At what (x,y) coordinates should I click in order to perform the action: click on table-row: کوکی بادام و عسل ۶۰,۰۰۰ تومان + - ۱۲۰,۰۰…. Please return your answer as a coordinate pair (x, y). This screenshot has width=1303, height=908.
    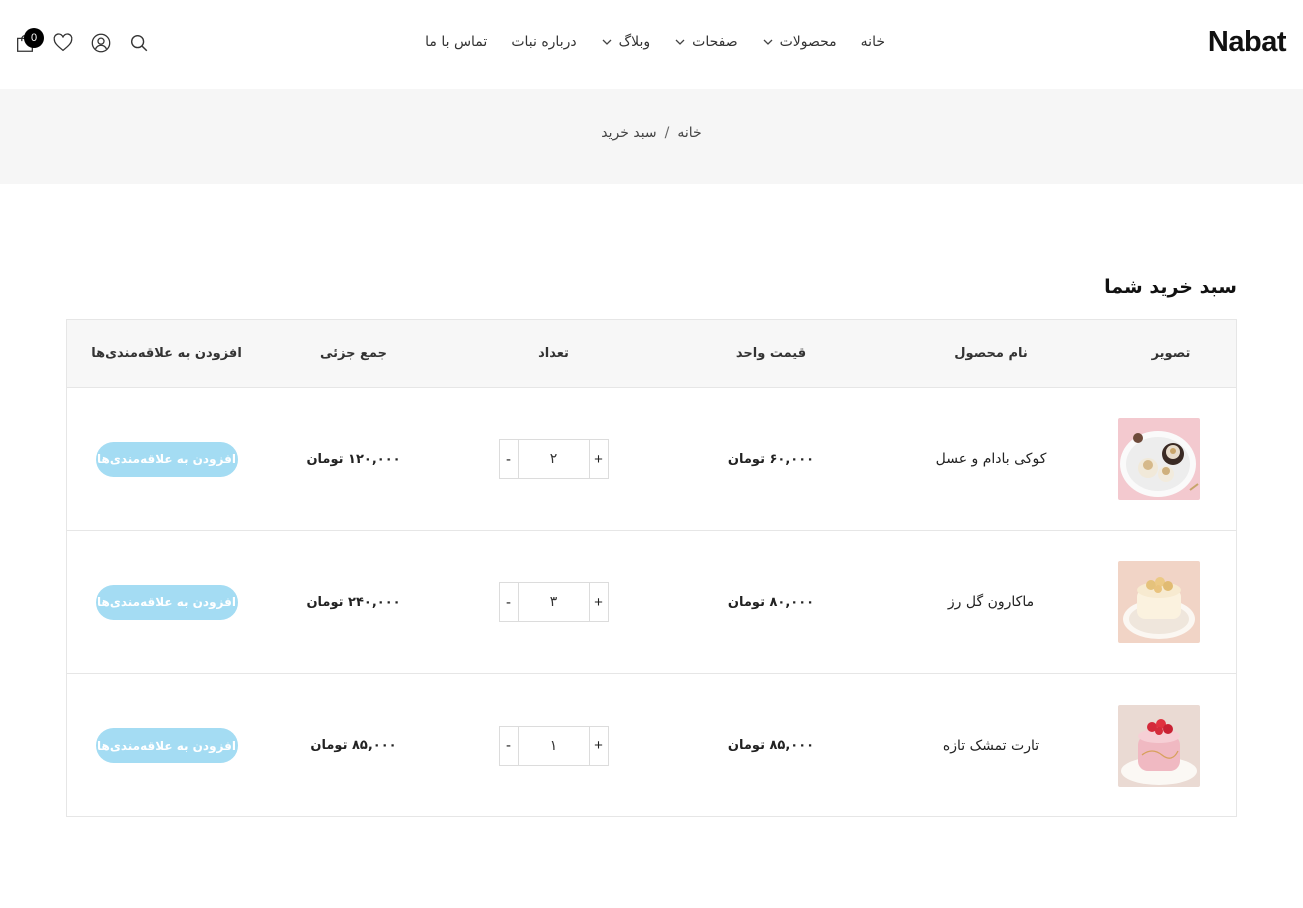
    Looking at the image, I should click on (651, 459).